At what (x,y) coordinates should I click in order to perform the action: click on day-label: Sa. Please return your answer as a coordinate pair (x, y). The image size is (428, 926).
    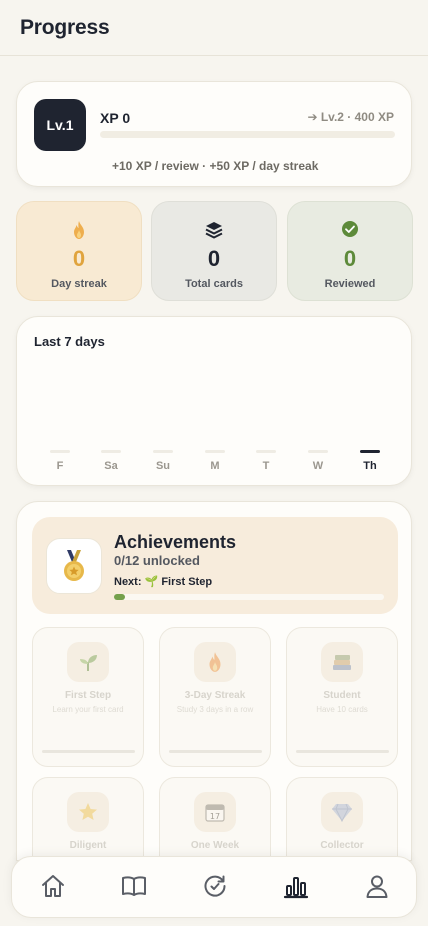
    Looking at the image, I should click on (111, 466).